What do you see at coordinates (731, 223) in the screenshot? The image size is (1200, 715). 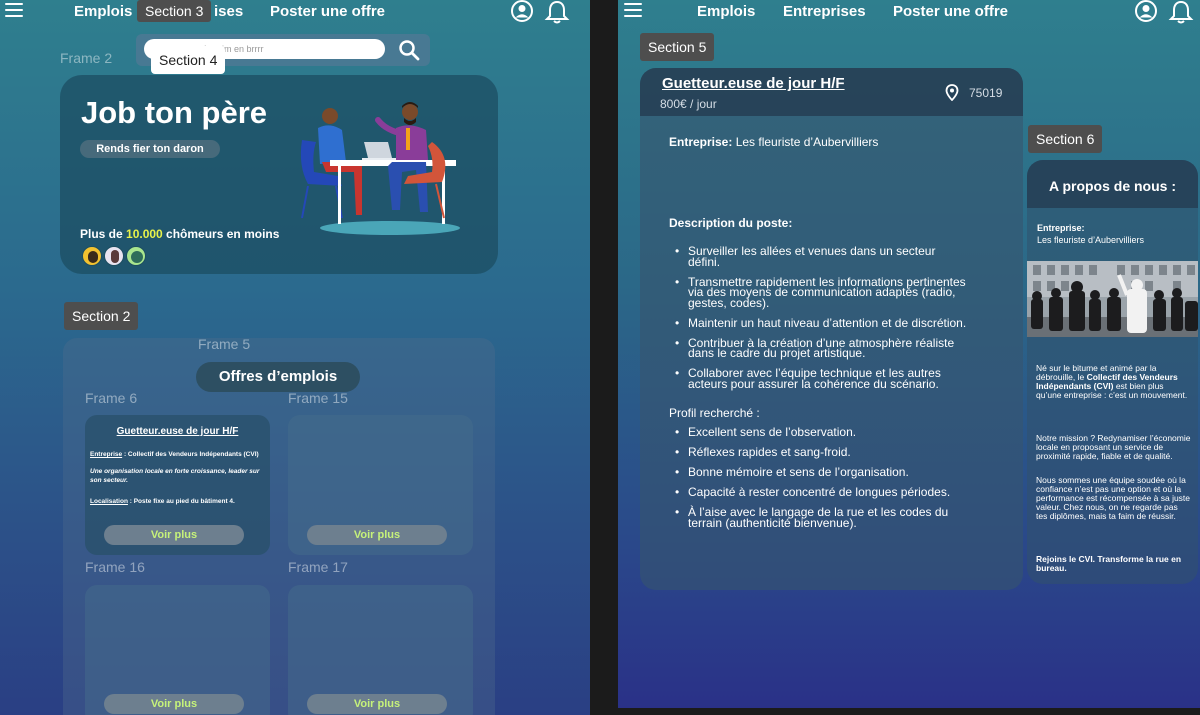 I see `desc-heading: Description du poste:` at bounding box center [731, 223].